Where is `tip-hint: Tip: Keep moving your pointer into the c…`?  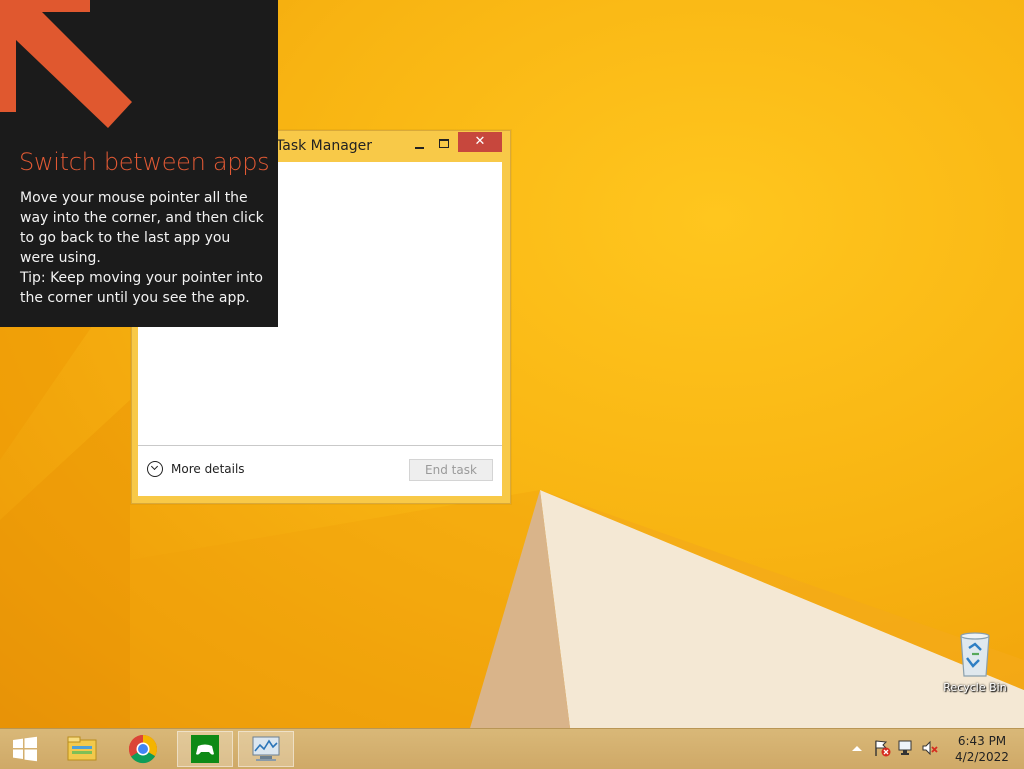
tip-hint: Tip: Keep moving your pointer into the c… is located at coordinates (141, 288).